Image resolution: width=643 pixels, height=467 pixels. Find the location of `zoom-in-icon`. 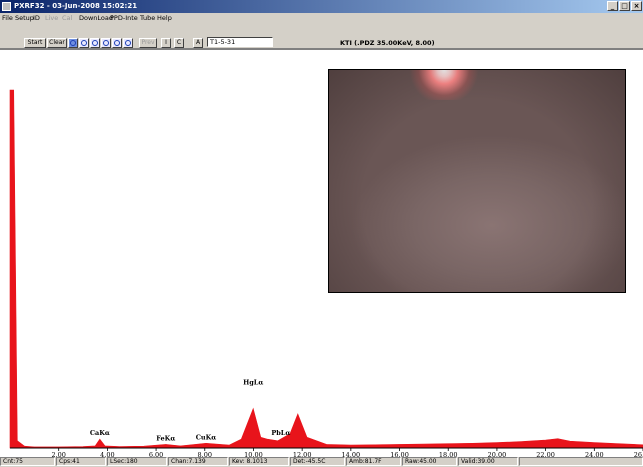

zoom-in-icon is located at coordinates (84, 43).